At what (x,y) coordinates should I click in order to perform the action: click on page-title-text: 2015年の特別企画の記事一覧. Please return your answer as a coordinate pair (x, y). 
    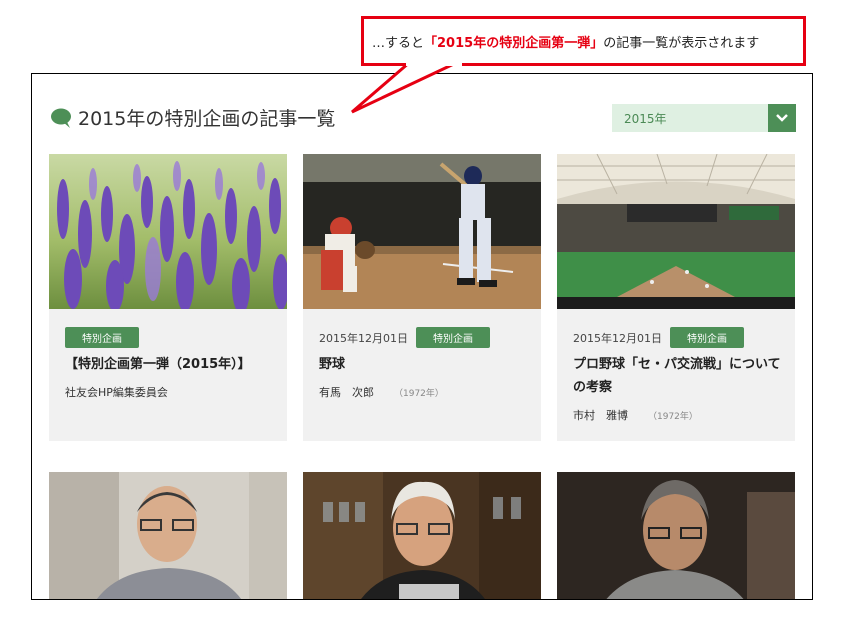
    Looking at the image, I should click on (207, 119).